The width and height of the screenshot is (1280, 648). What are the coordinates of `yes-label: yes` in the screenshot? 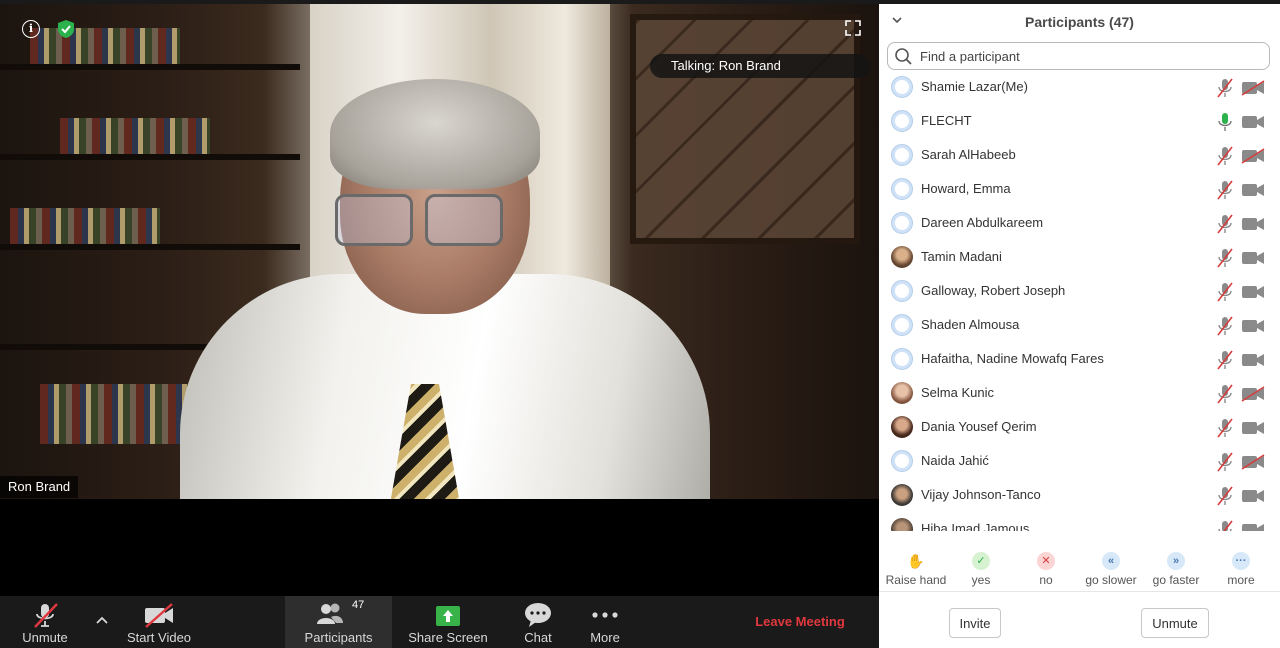 It's located at (981, 580).